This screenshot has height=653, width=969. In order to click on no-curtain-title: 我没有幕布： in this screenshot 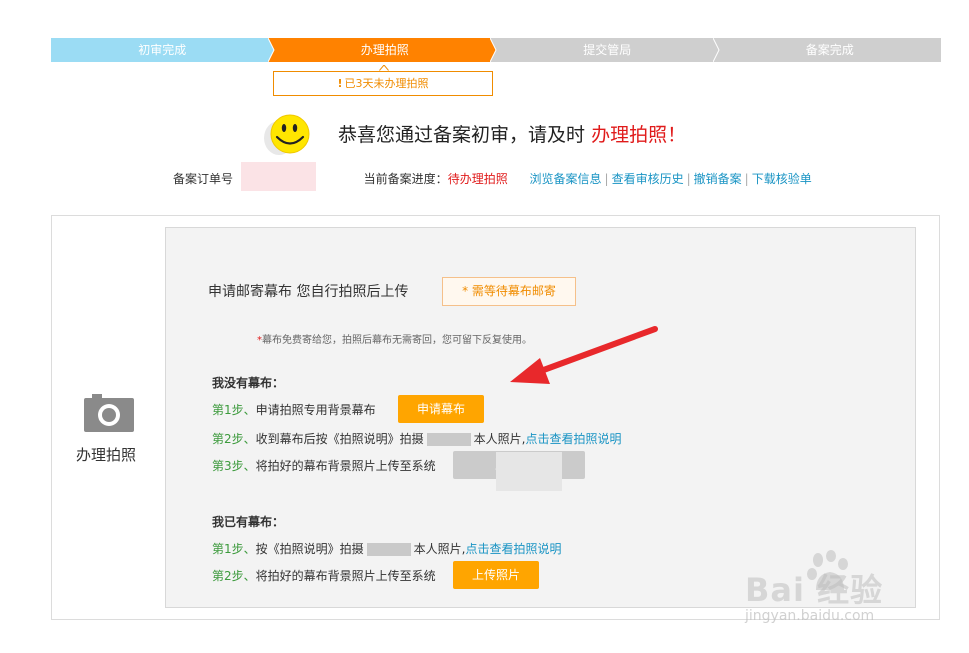, I will do `click(248, 383)`.